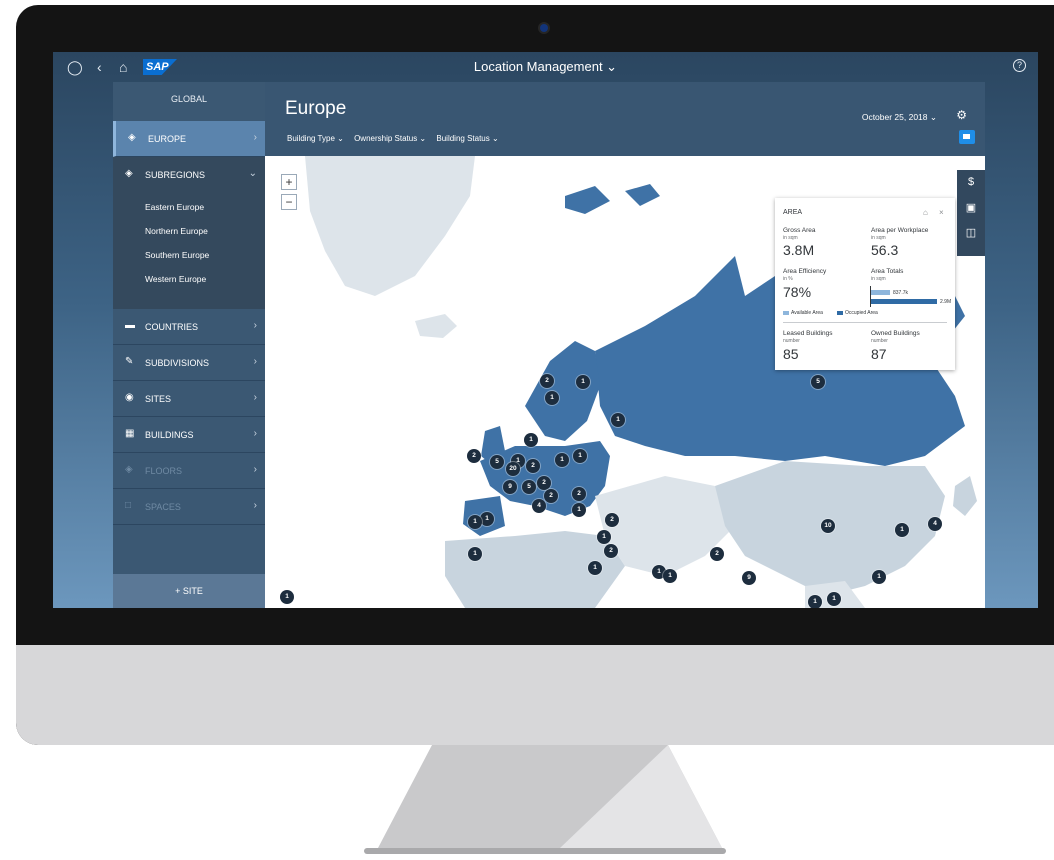 The image size is (1054, 860). I want to click on leased-buildings-unit: number, so click(791, 341).